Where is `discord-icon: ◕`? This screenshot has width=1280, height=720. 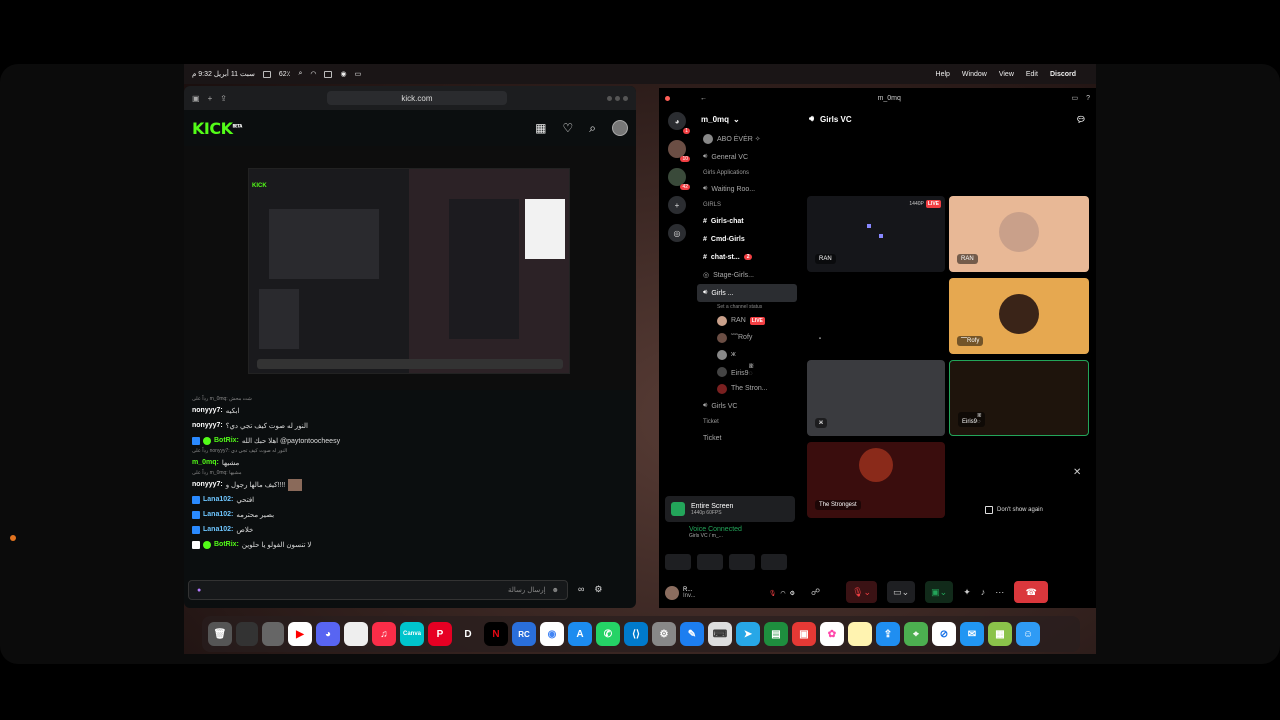 discord-icon: ◕ is located at coordinates (328, 634).